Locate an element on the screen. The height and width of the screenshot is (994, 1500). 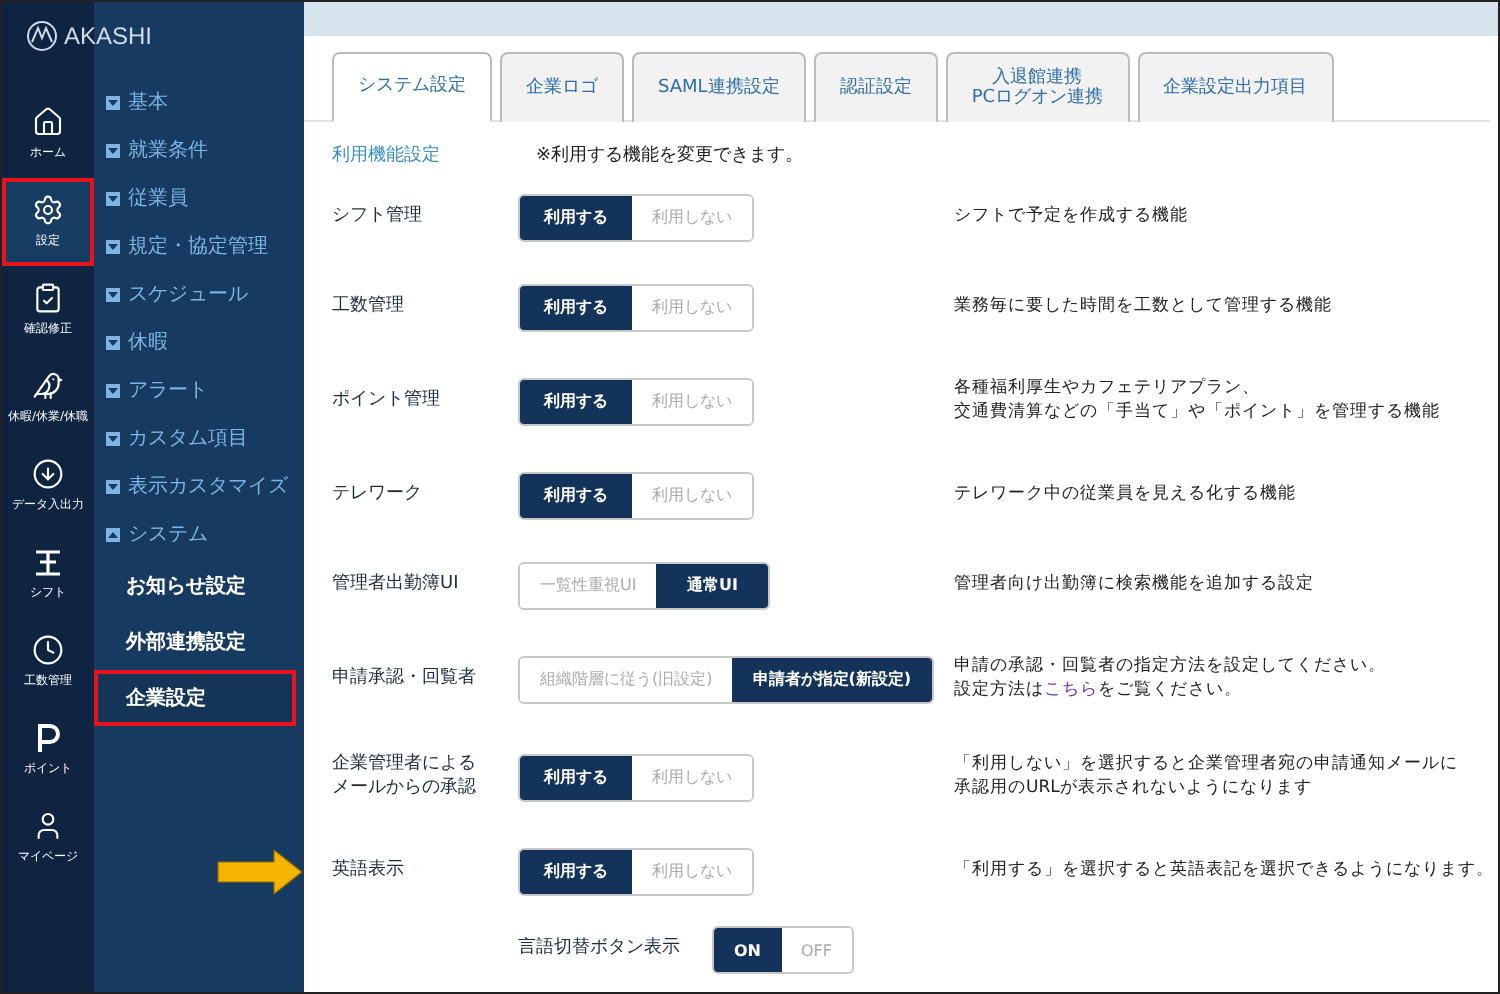
logo-icon is located at coordinates (42, 36).